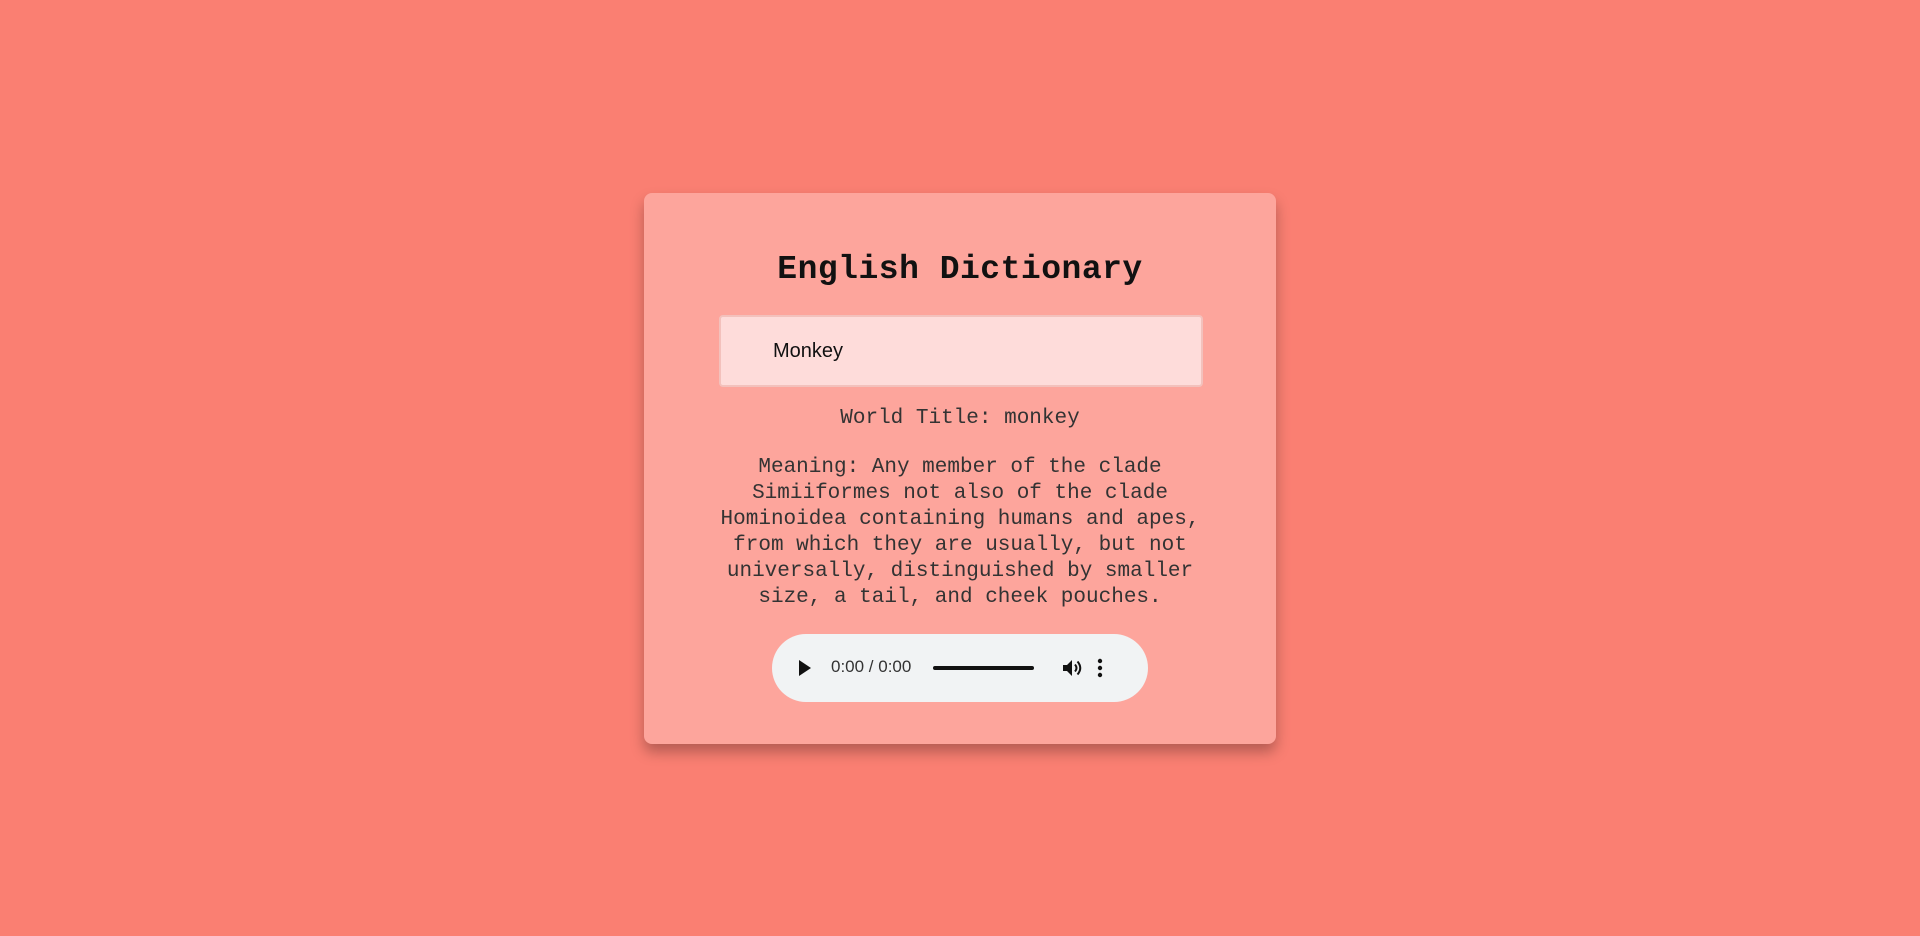 The image size is (1920, 936). What do you see at coordinates (960, 418) in the screenshot?
I see `word-title-text: World Title: monkey` at bounding box center [960, 418].